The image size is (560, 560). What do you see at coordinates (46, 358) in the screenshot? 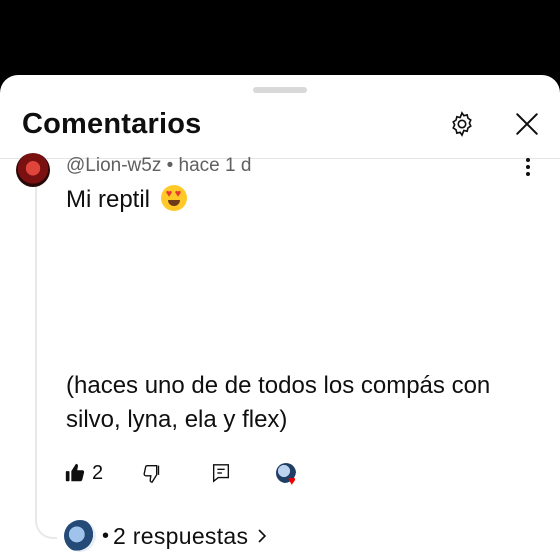
I see `thread-connector-line` at bounding box center [46, 358].